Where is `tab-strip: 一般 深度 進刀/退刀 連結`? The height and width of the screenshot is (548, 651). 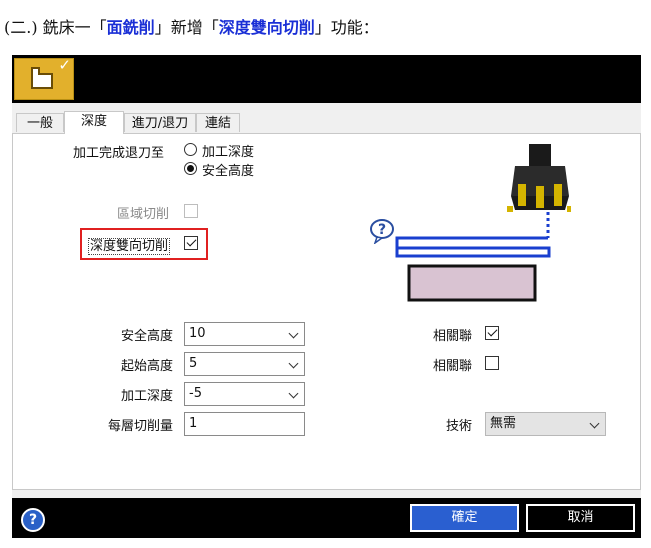
tab-strip: 一般 深度 進刀/退刀 連結 is located at coordinates (326, 122).